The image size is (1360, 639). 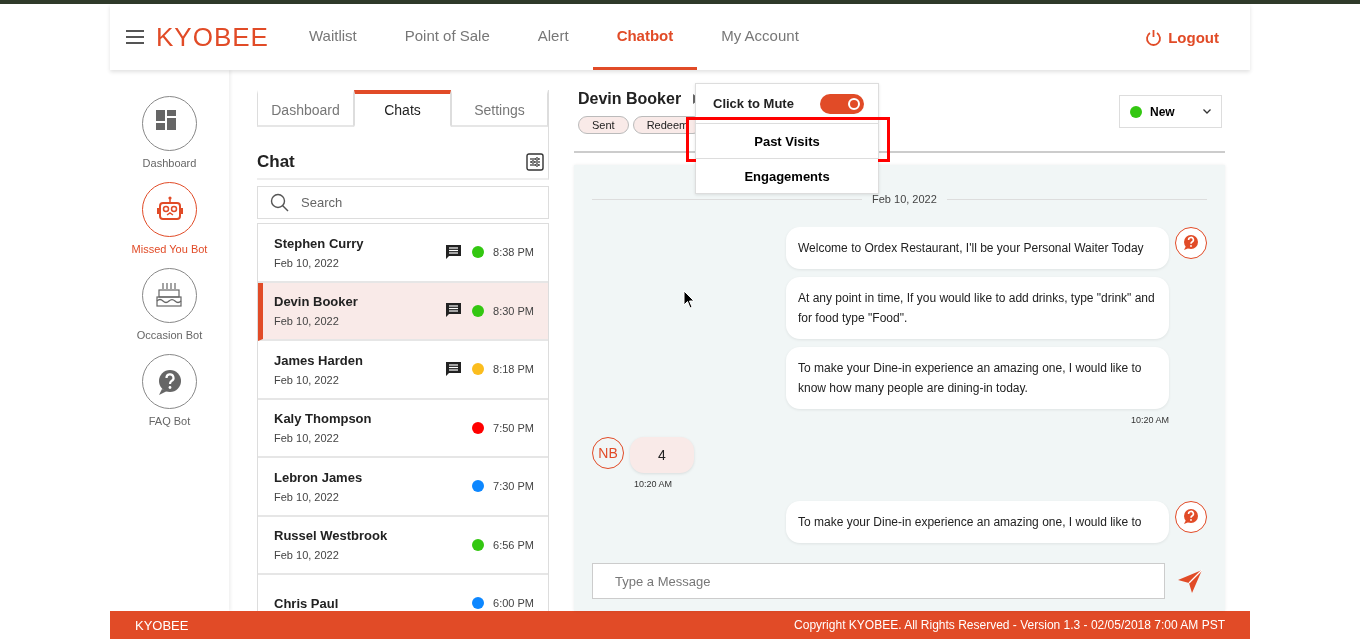 What do you see at coordinates (842, 103) in the screenshot?
I see `toggle-switch` at bounding box center [842, 103].